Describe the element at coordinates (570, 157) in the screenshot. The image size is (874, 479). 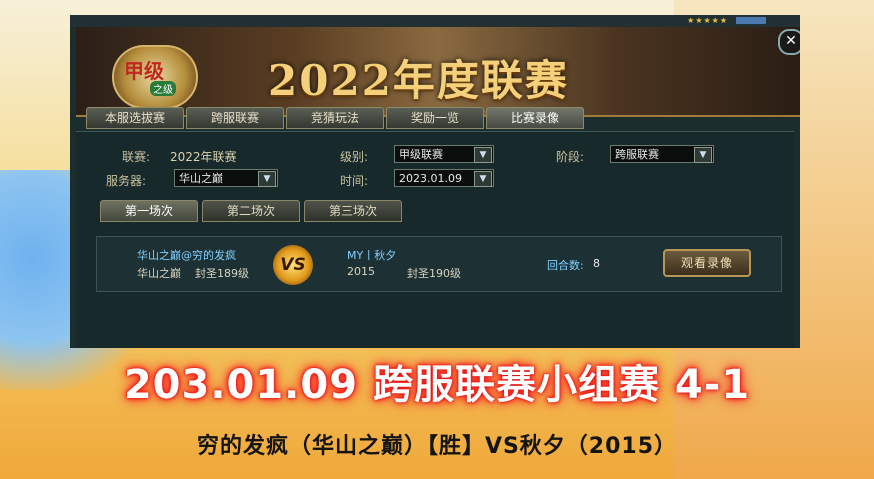
I see `stage-label: 阶段:` at that location.